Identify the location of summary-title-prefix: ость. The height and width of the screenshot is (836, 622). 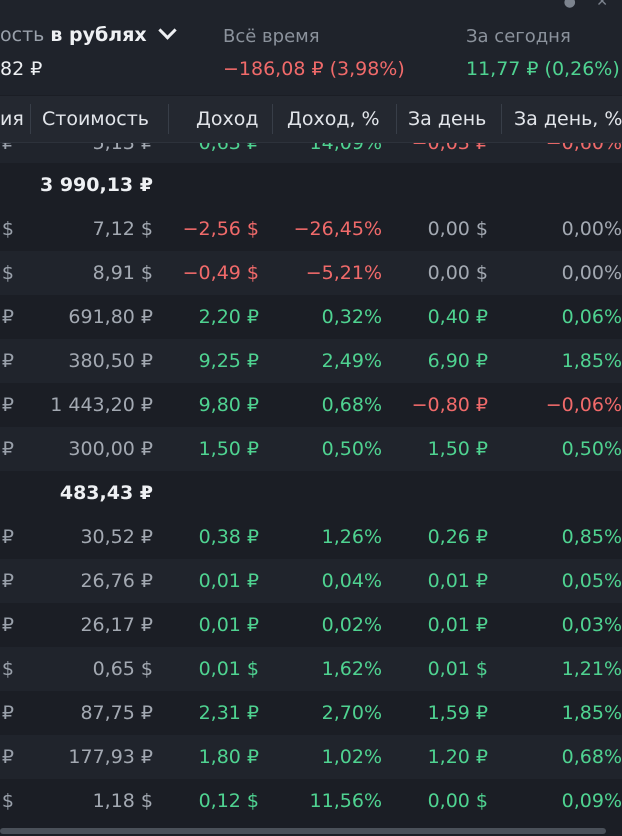
(22, 35).